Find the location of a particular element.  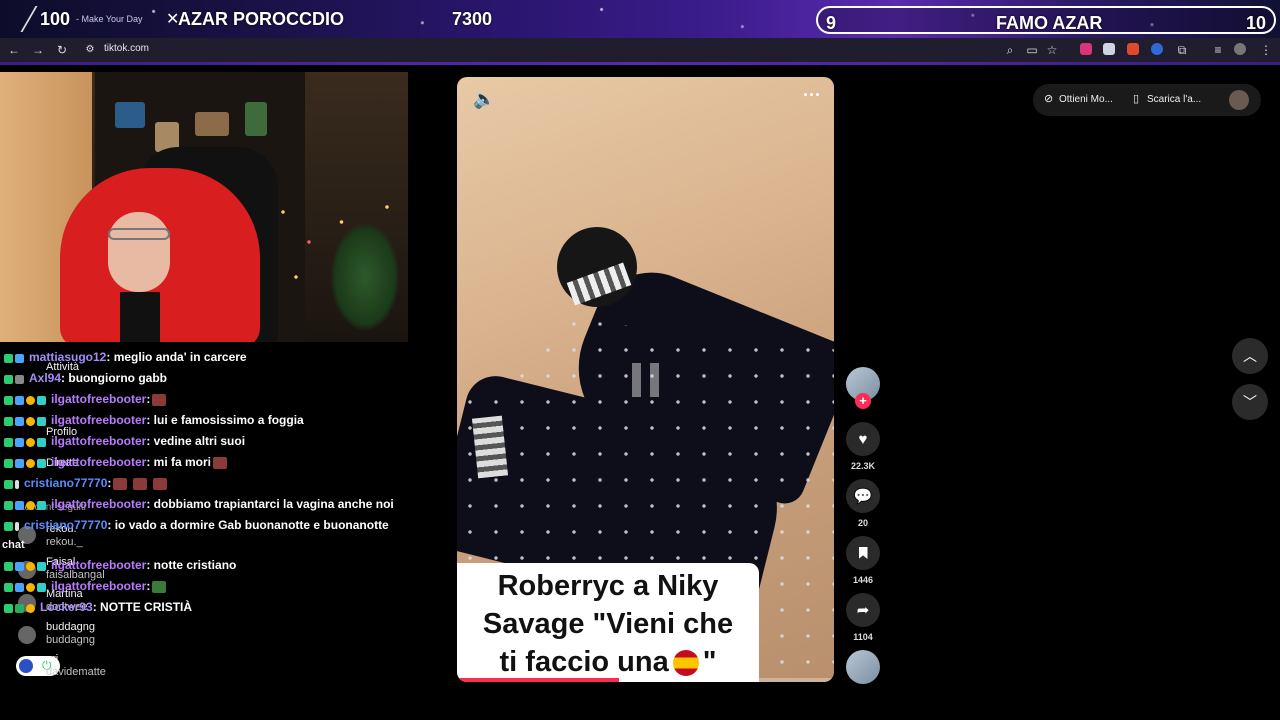

chat-text: : NOTTE CRISTIÀ is located at coordinates (142, 607).